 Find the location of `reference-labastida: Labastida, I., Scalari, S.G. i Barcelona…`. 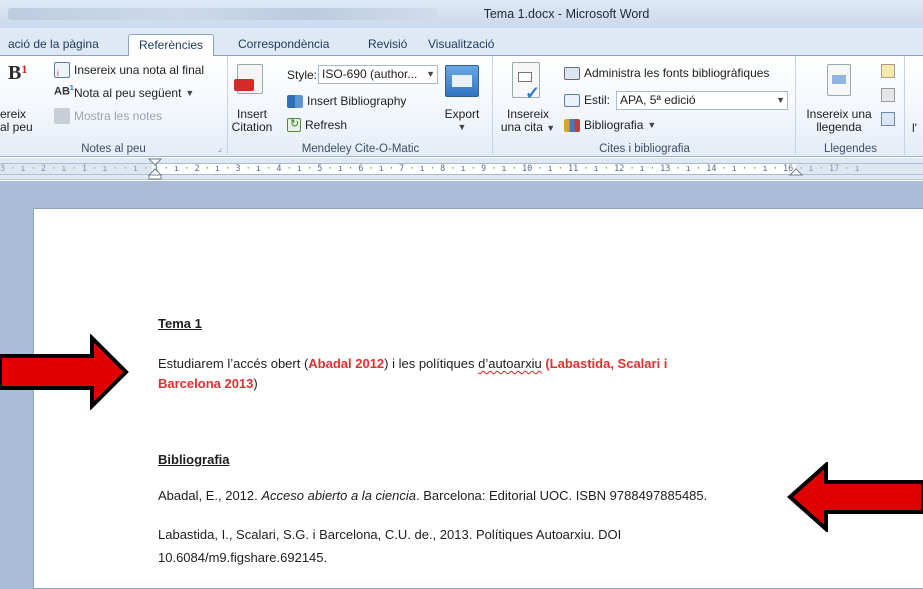

reference-labastida: Labastida, I., Scalari, S.G. i Barcelona… is located at coordinates (389, 546).